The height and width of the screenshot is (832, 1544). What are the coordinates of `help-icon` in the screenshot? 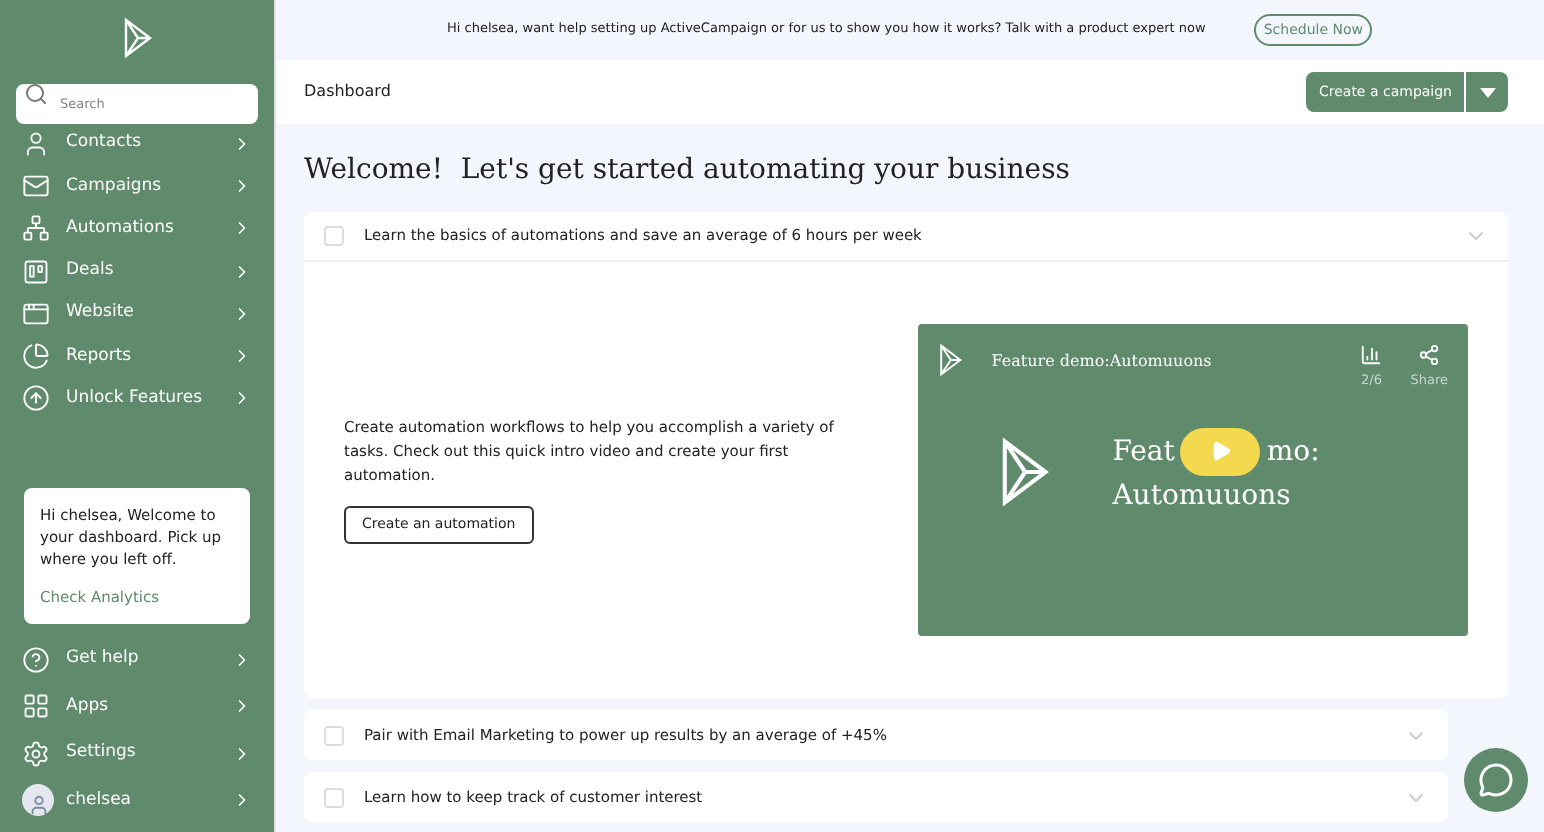 It's located at (36, 659).